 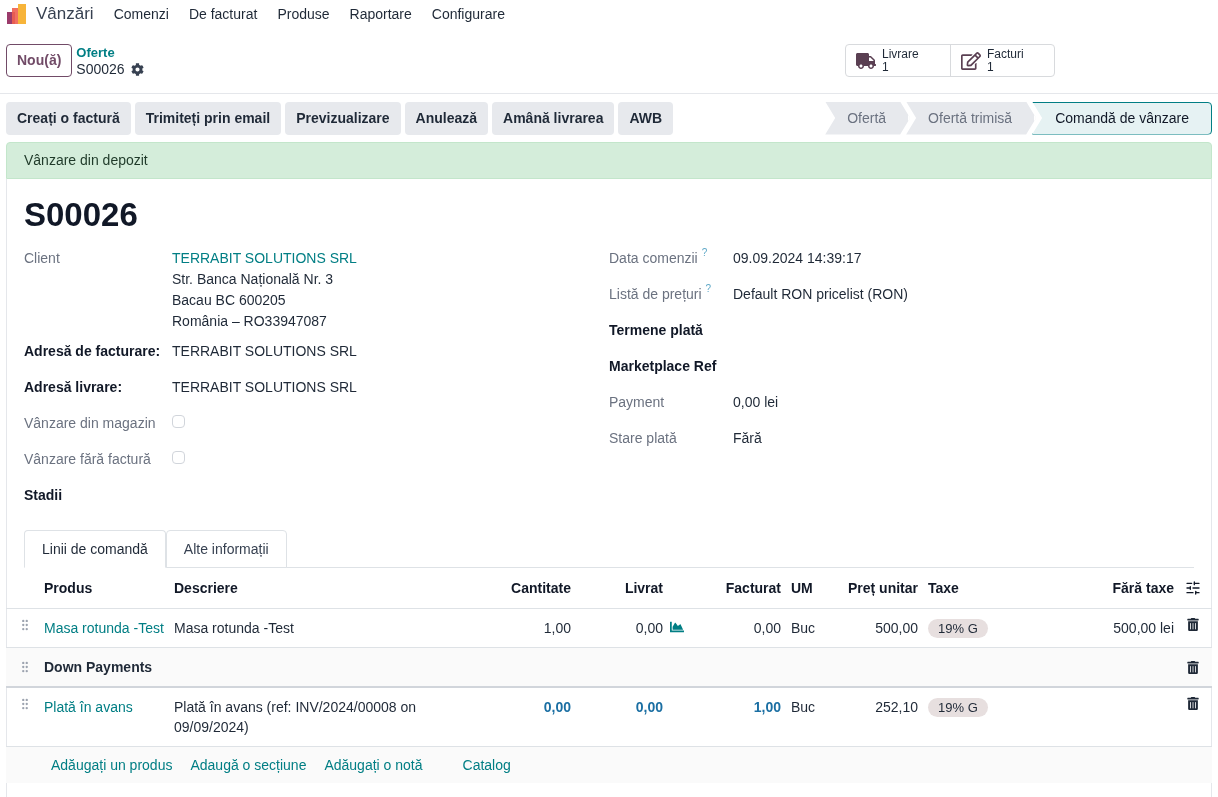 I want to click on smart-button: Livrare 1, so click(x=898, y=60).